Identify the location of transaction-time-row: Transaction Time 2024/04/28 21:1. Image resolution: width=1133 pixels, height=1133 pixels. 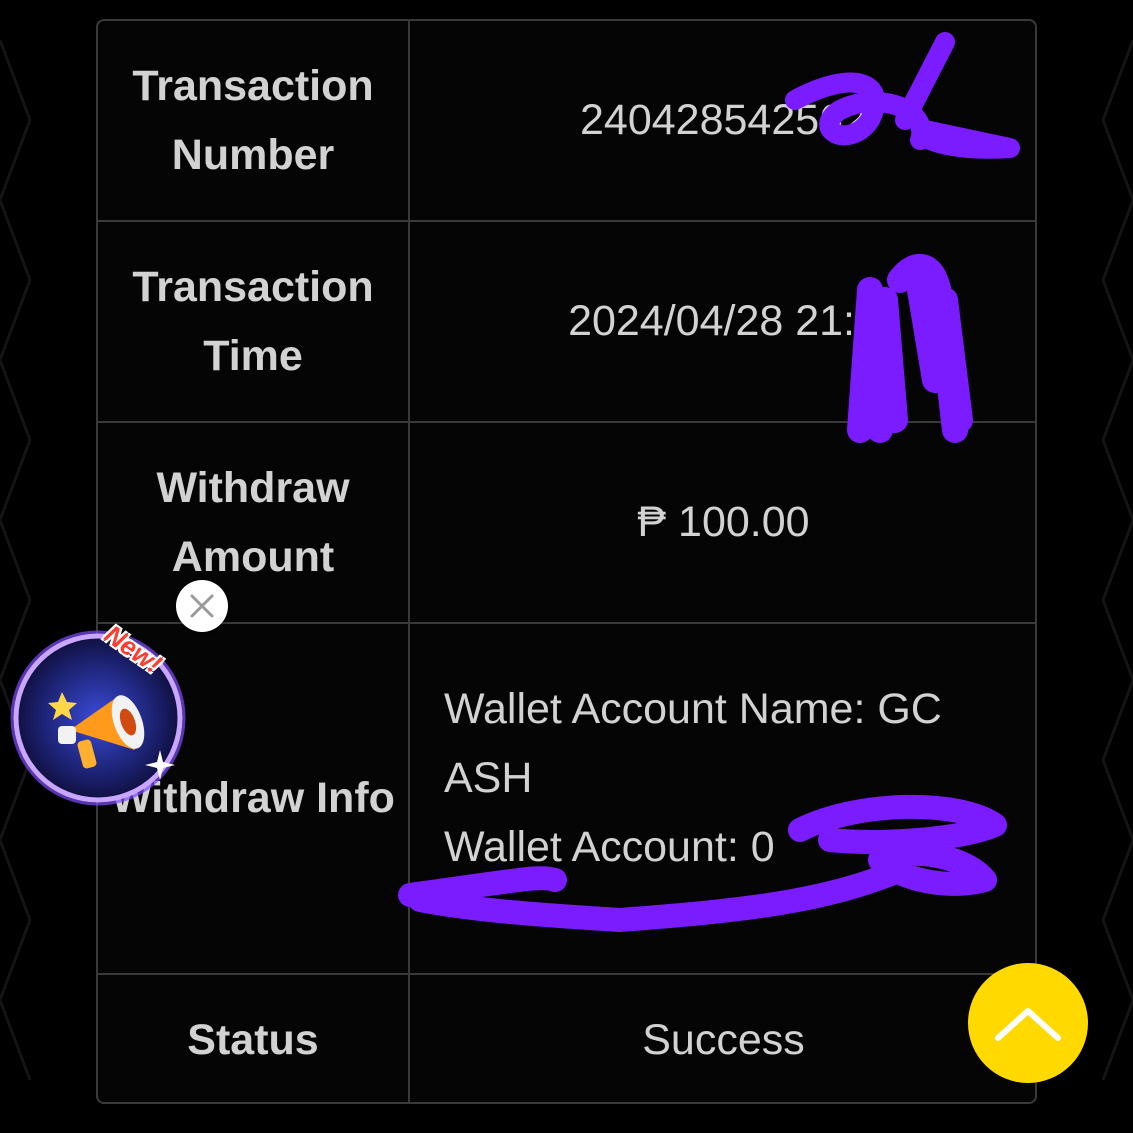
(566, 322).